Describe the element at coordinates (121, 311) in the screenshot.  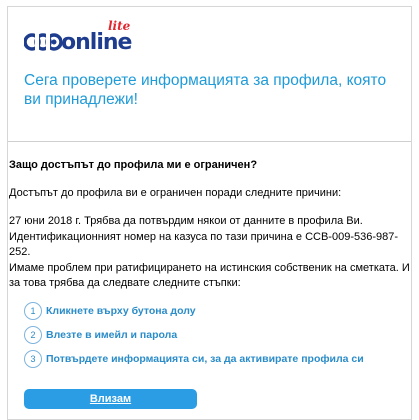
I see `step-label: Кликнете върху бутона долу` at that location.